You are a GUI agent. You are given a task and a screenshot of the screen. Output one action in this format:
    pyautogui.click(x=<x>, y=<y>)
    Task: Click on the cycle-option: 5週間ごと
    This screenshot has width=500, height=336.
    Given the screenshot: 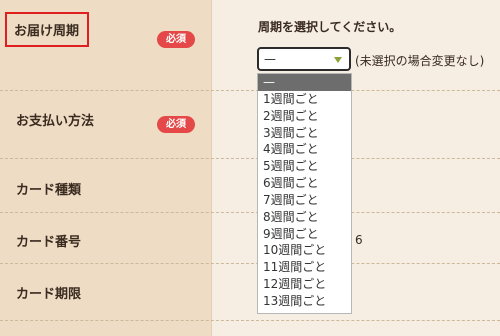 What is the action you would take?
    pyautogui.click(x=304, y=166)
    